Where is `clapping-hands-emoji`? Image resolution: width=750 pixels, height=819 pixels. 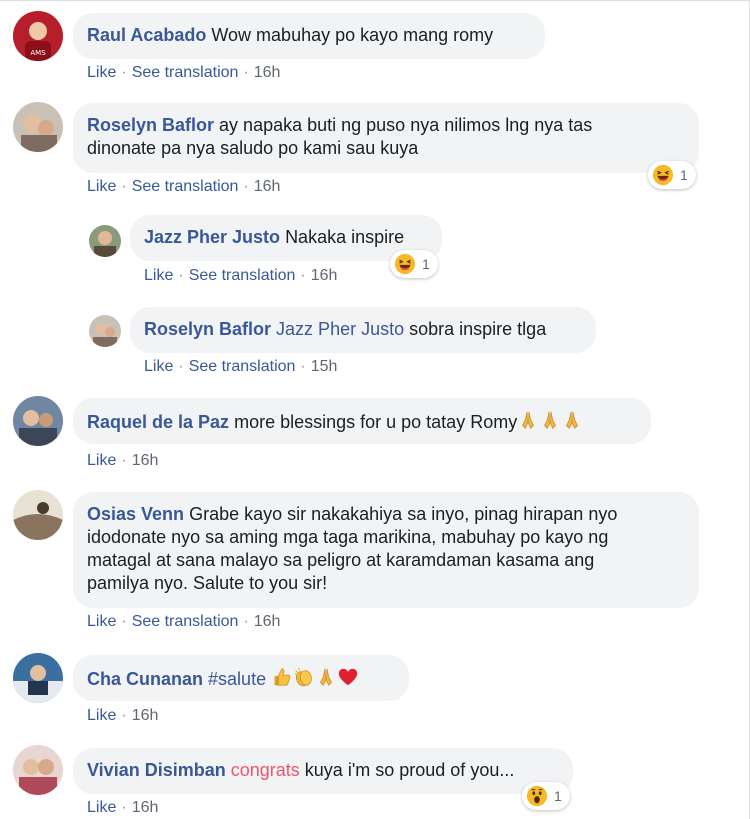
clapping-hands-emoji is located at coordinates (304, 677).